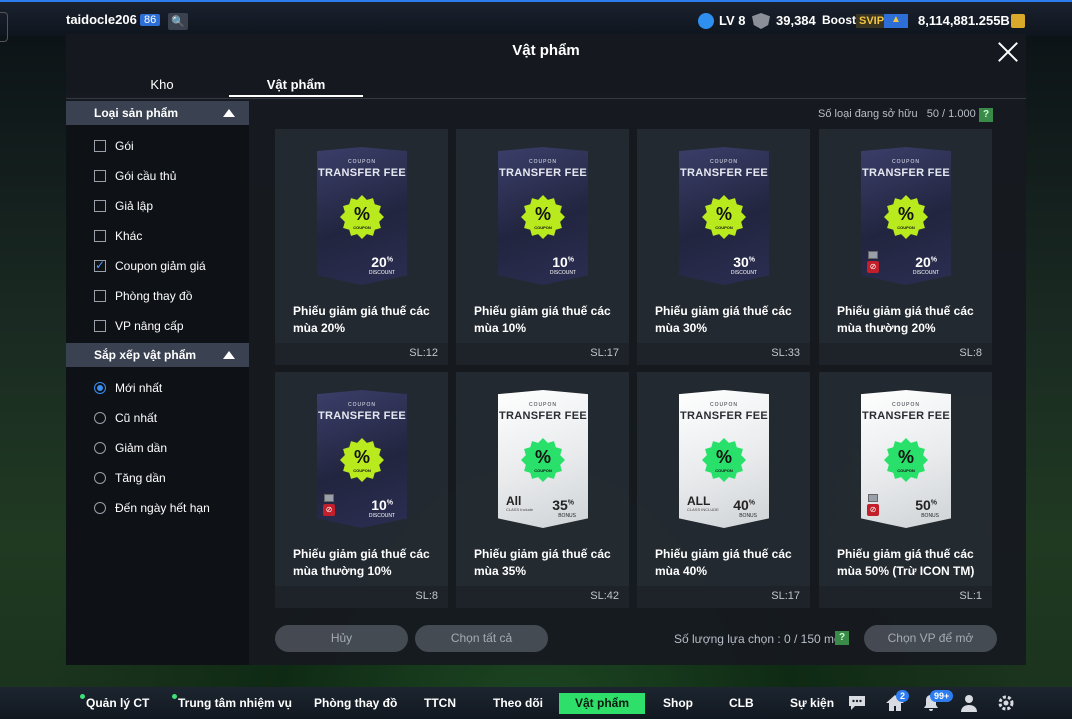 The width and height of the screenshot is (1072, 719). Describe the element at coordinates (703, 509) in the screenshot. I see `class-subtext: CLASS INCLUDE` at that location.